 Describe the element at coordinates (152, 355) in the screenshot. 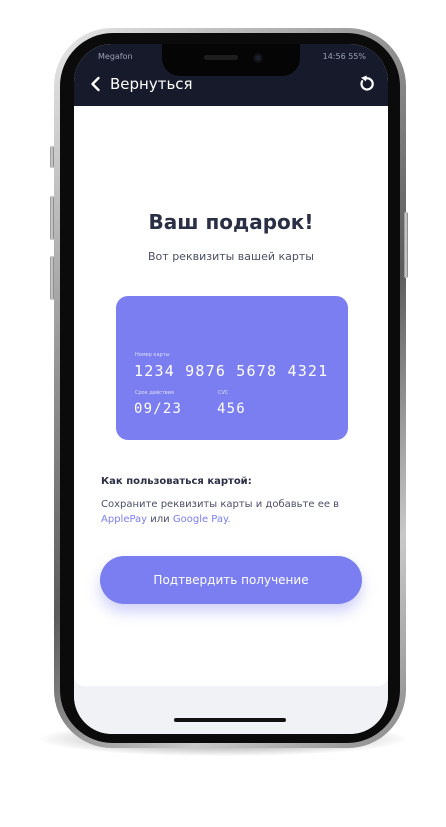

I see `card-number-label: Номер карты` at that location.